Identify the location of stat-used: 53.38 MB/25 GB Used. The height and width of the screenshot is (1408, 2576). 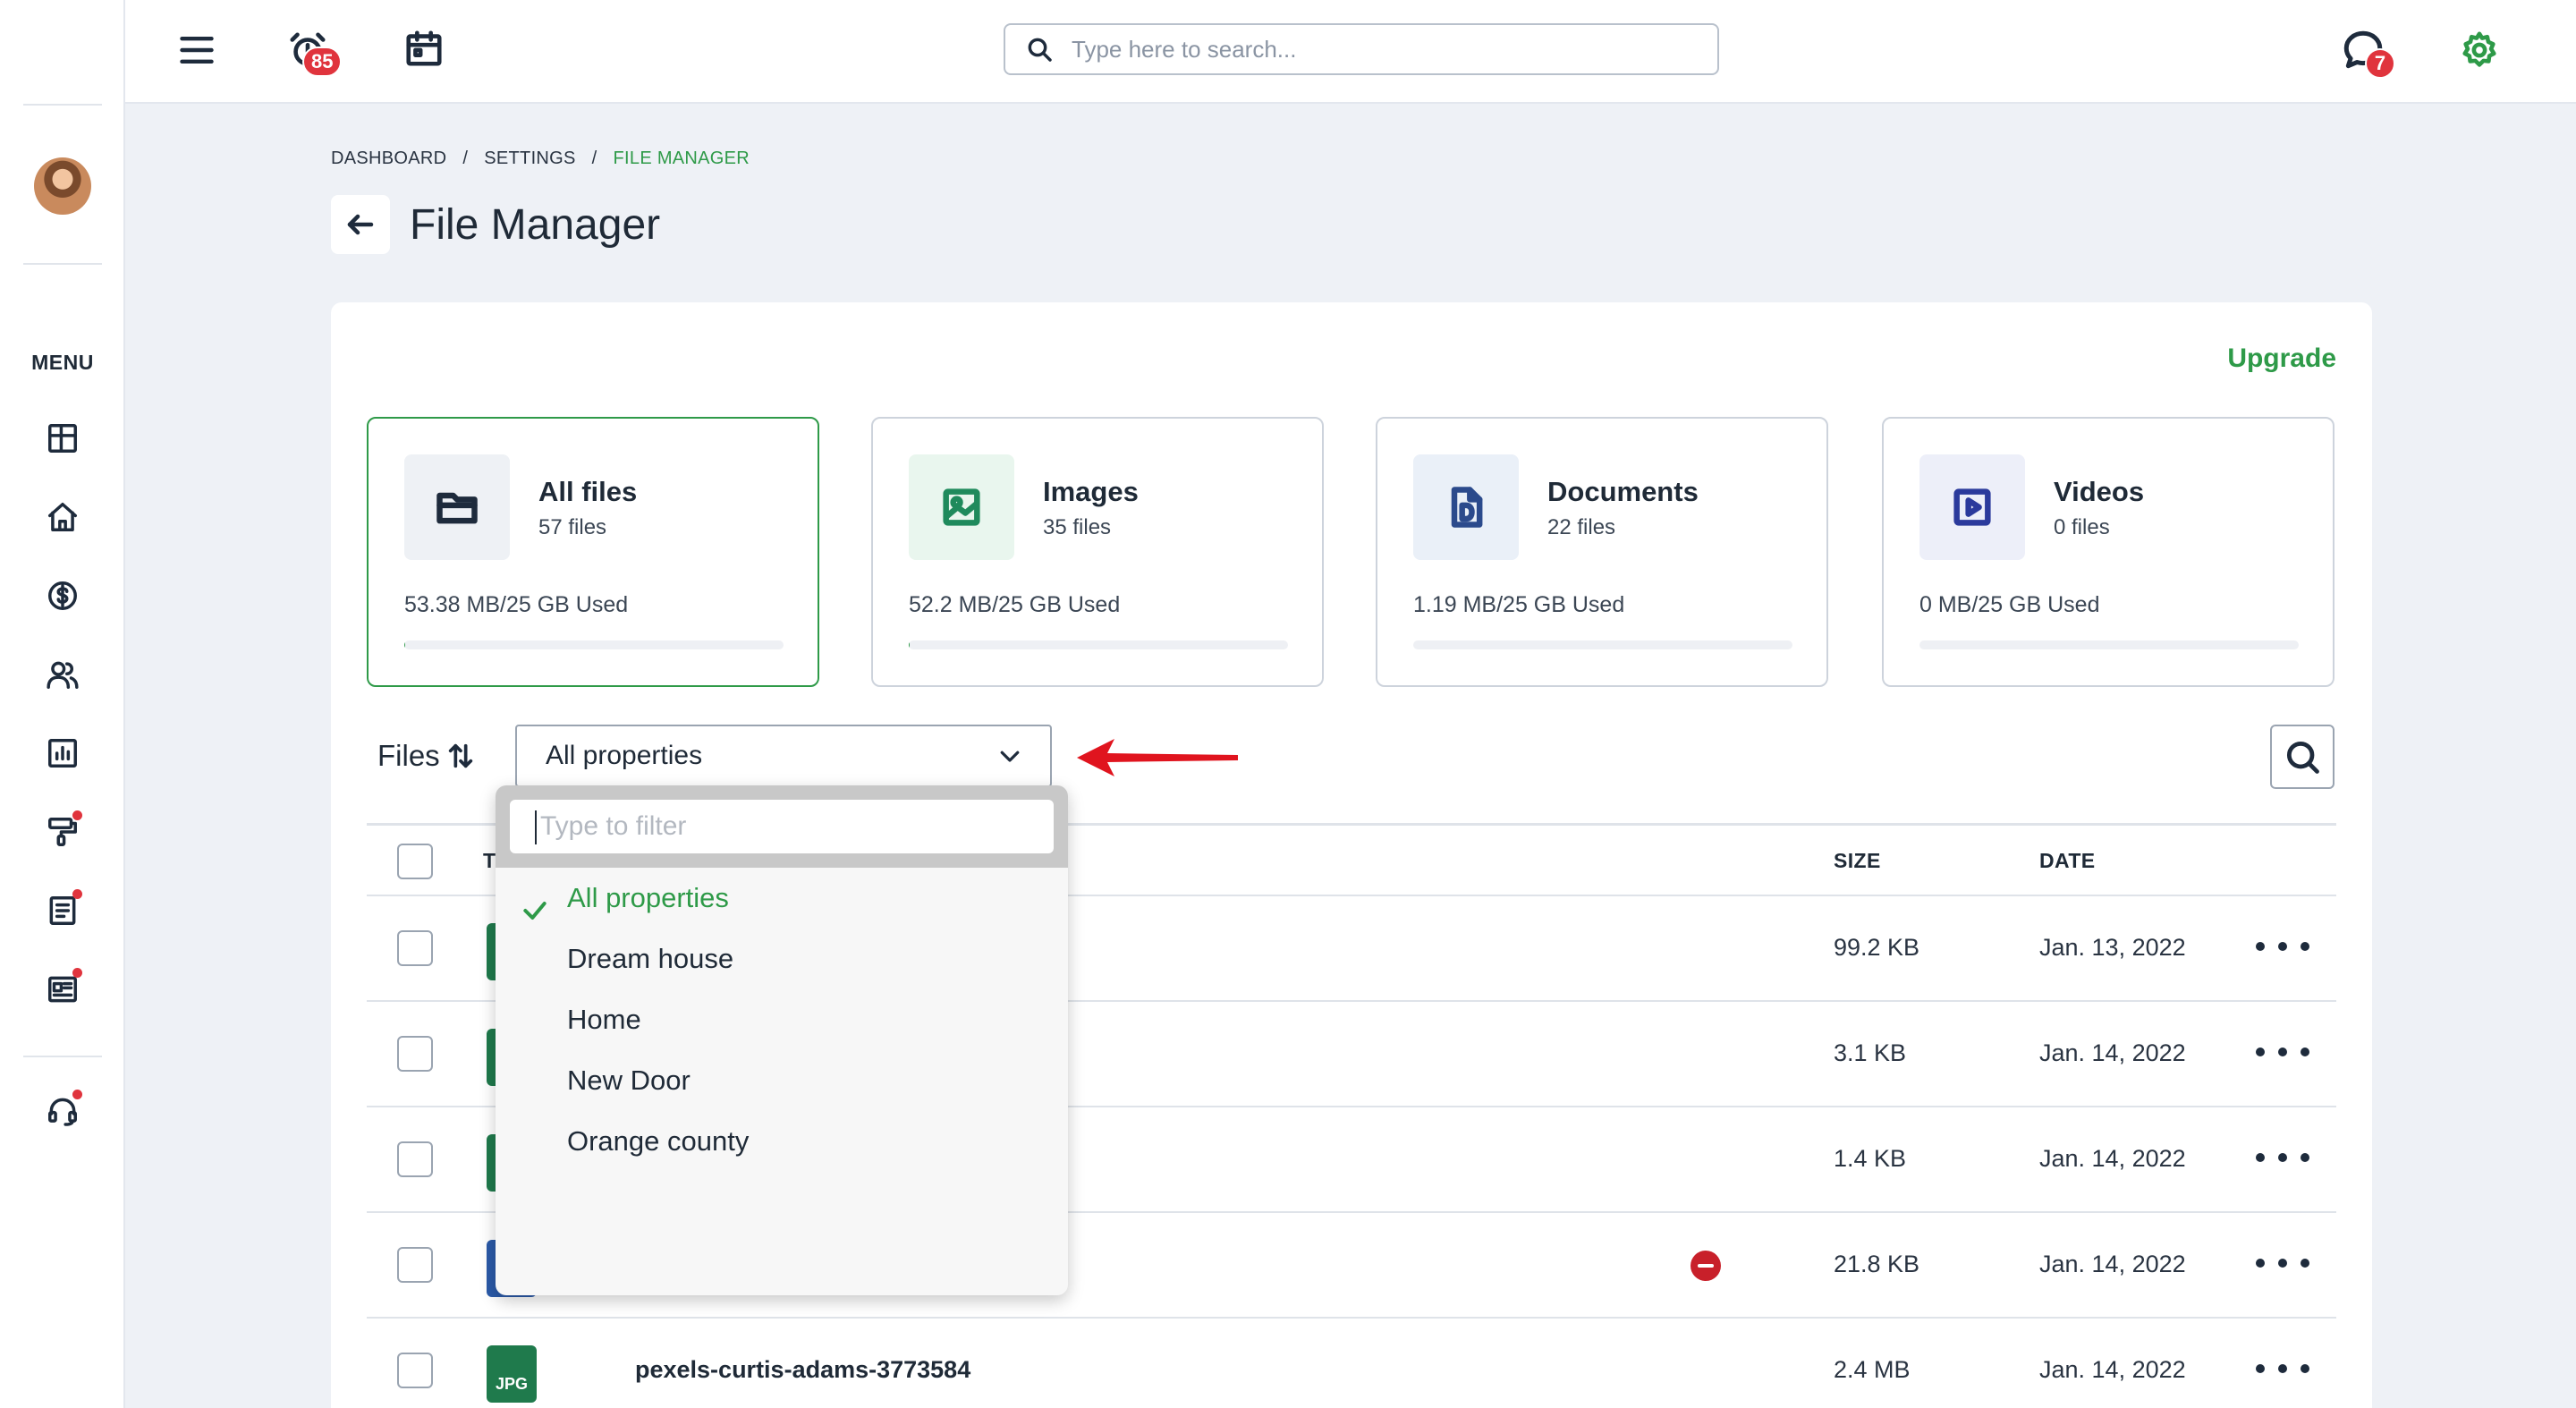
(516, 604).